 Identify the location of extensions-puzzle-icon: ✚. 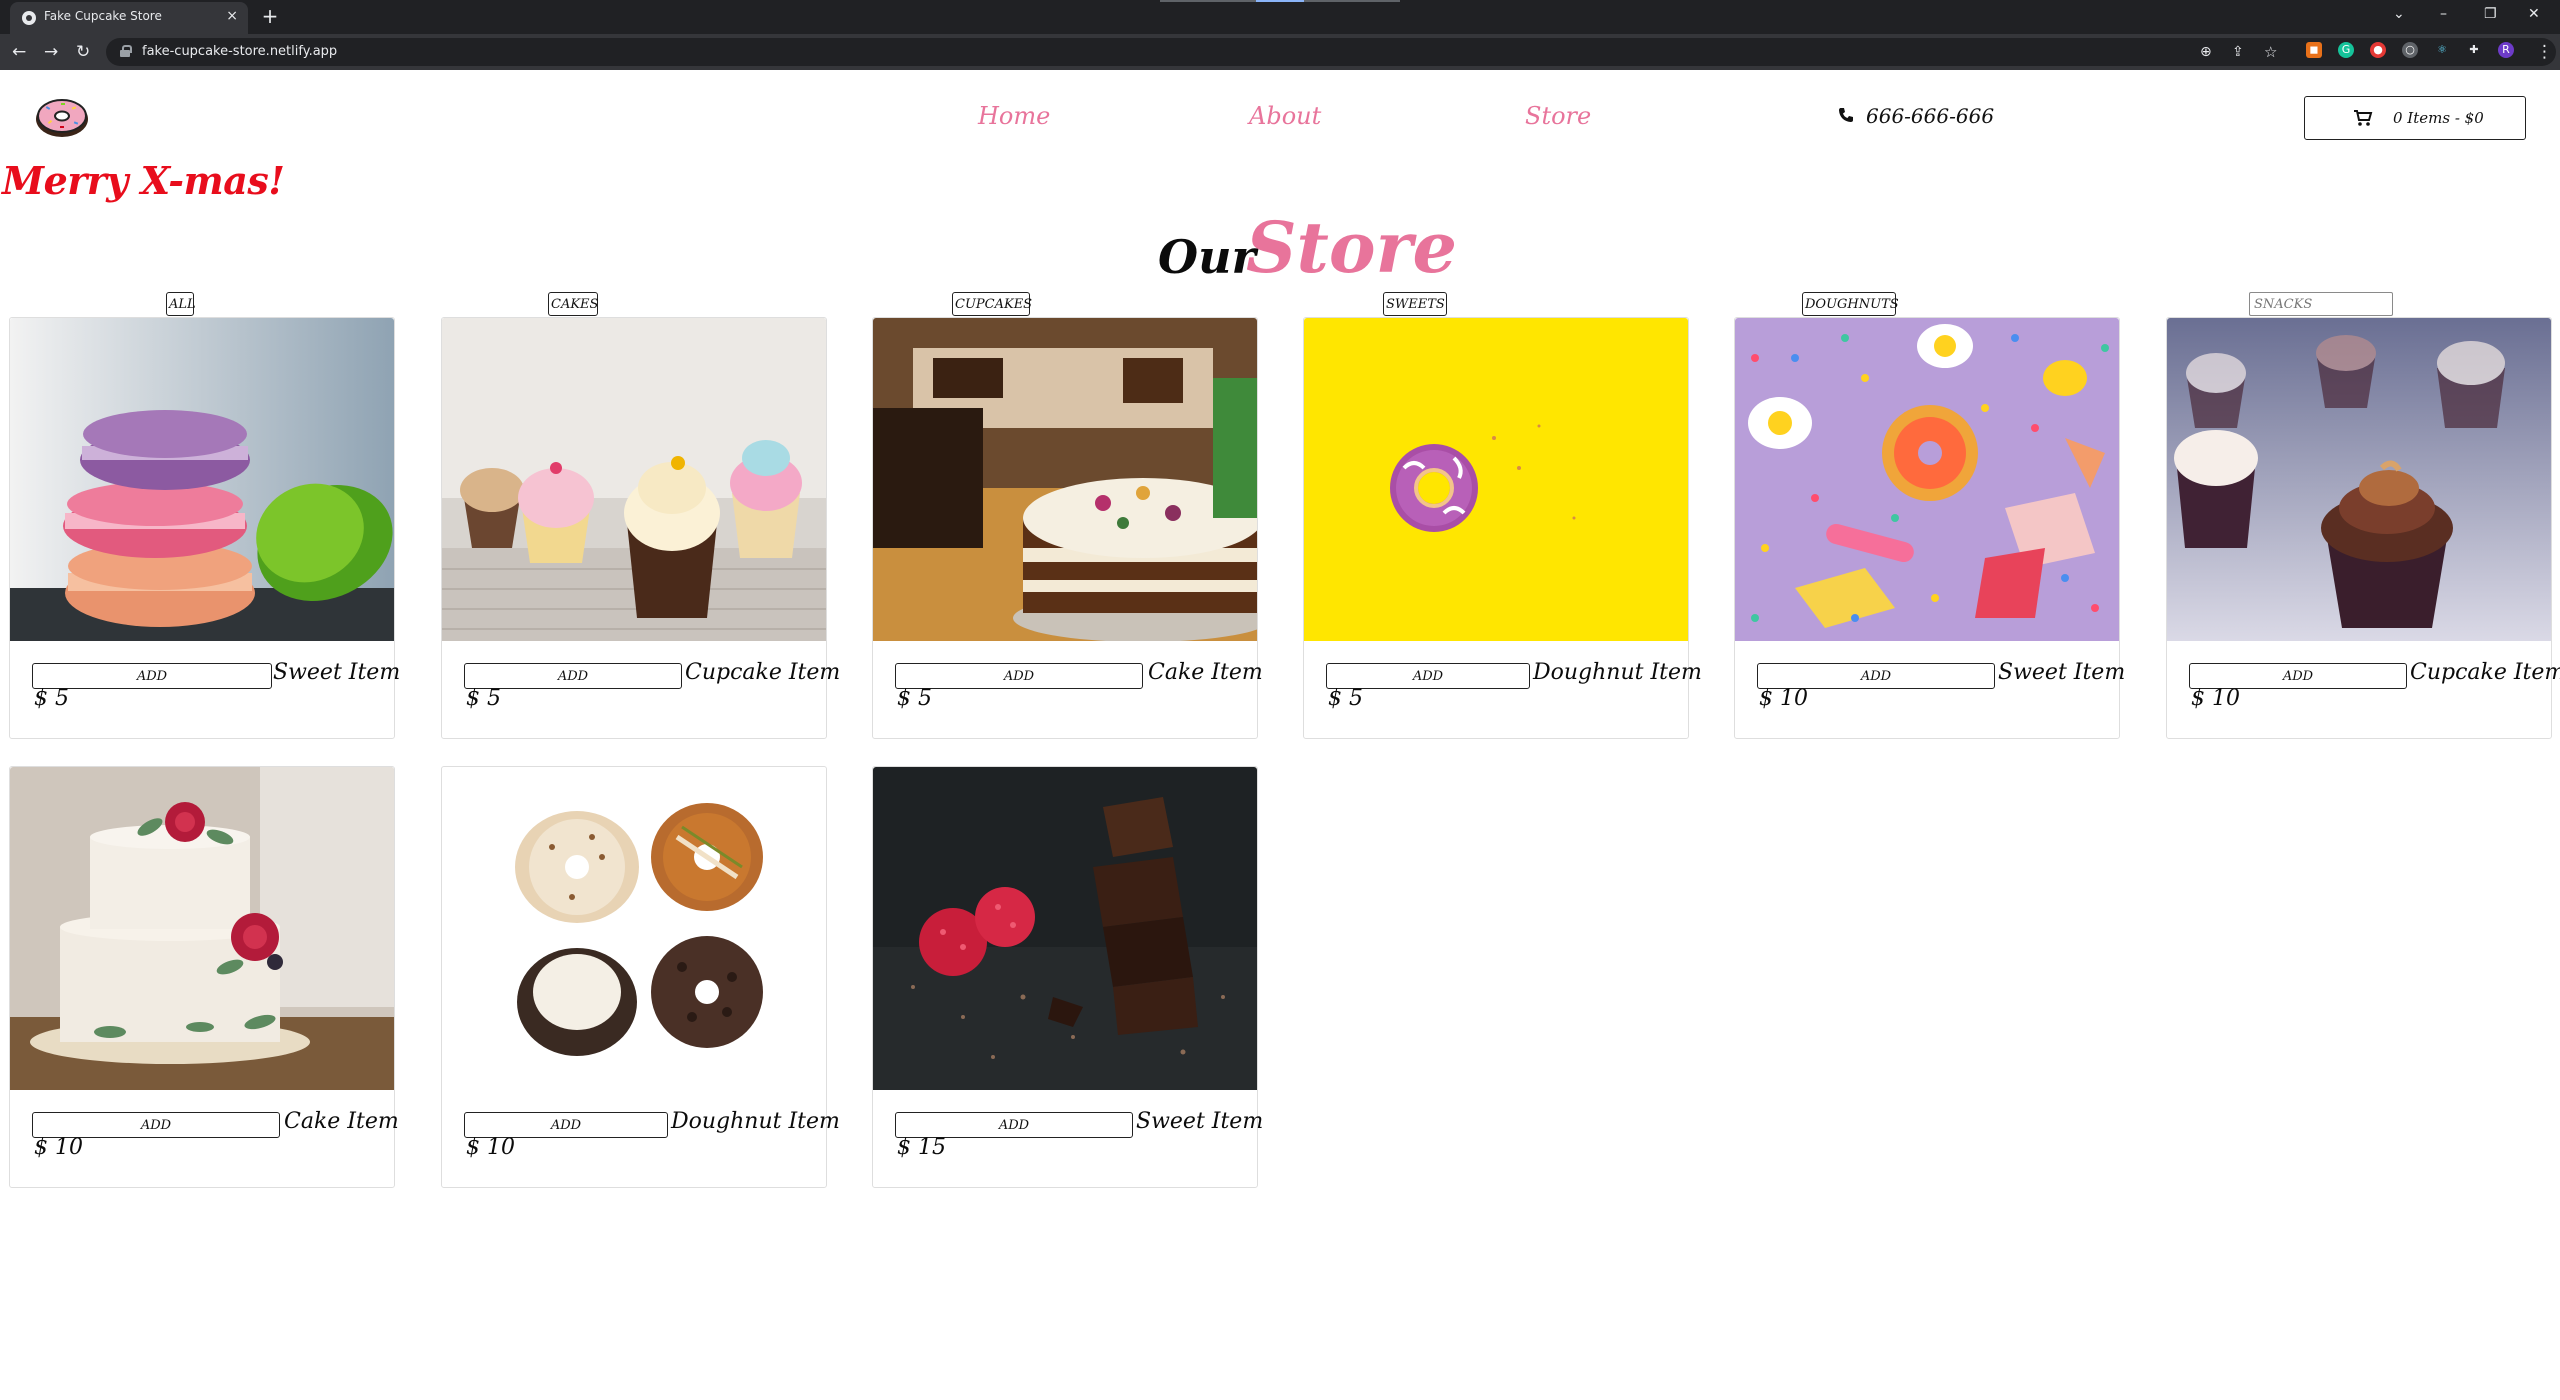
(2474, 50).